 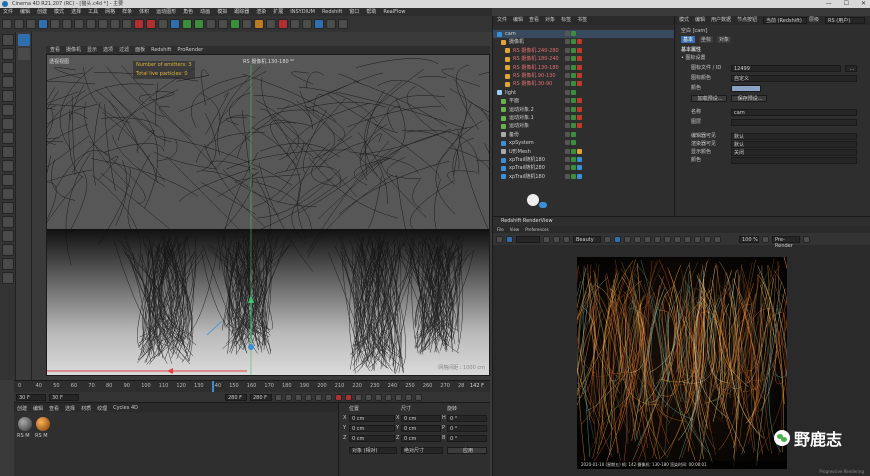 I want to click on model-mode-icon, so click(x=8, y=54).